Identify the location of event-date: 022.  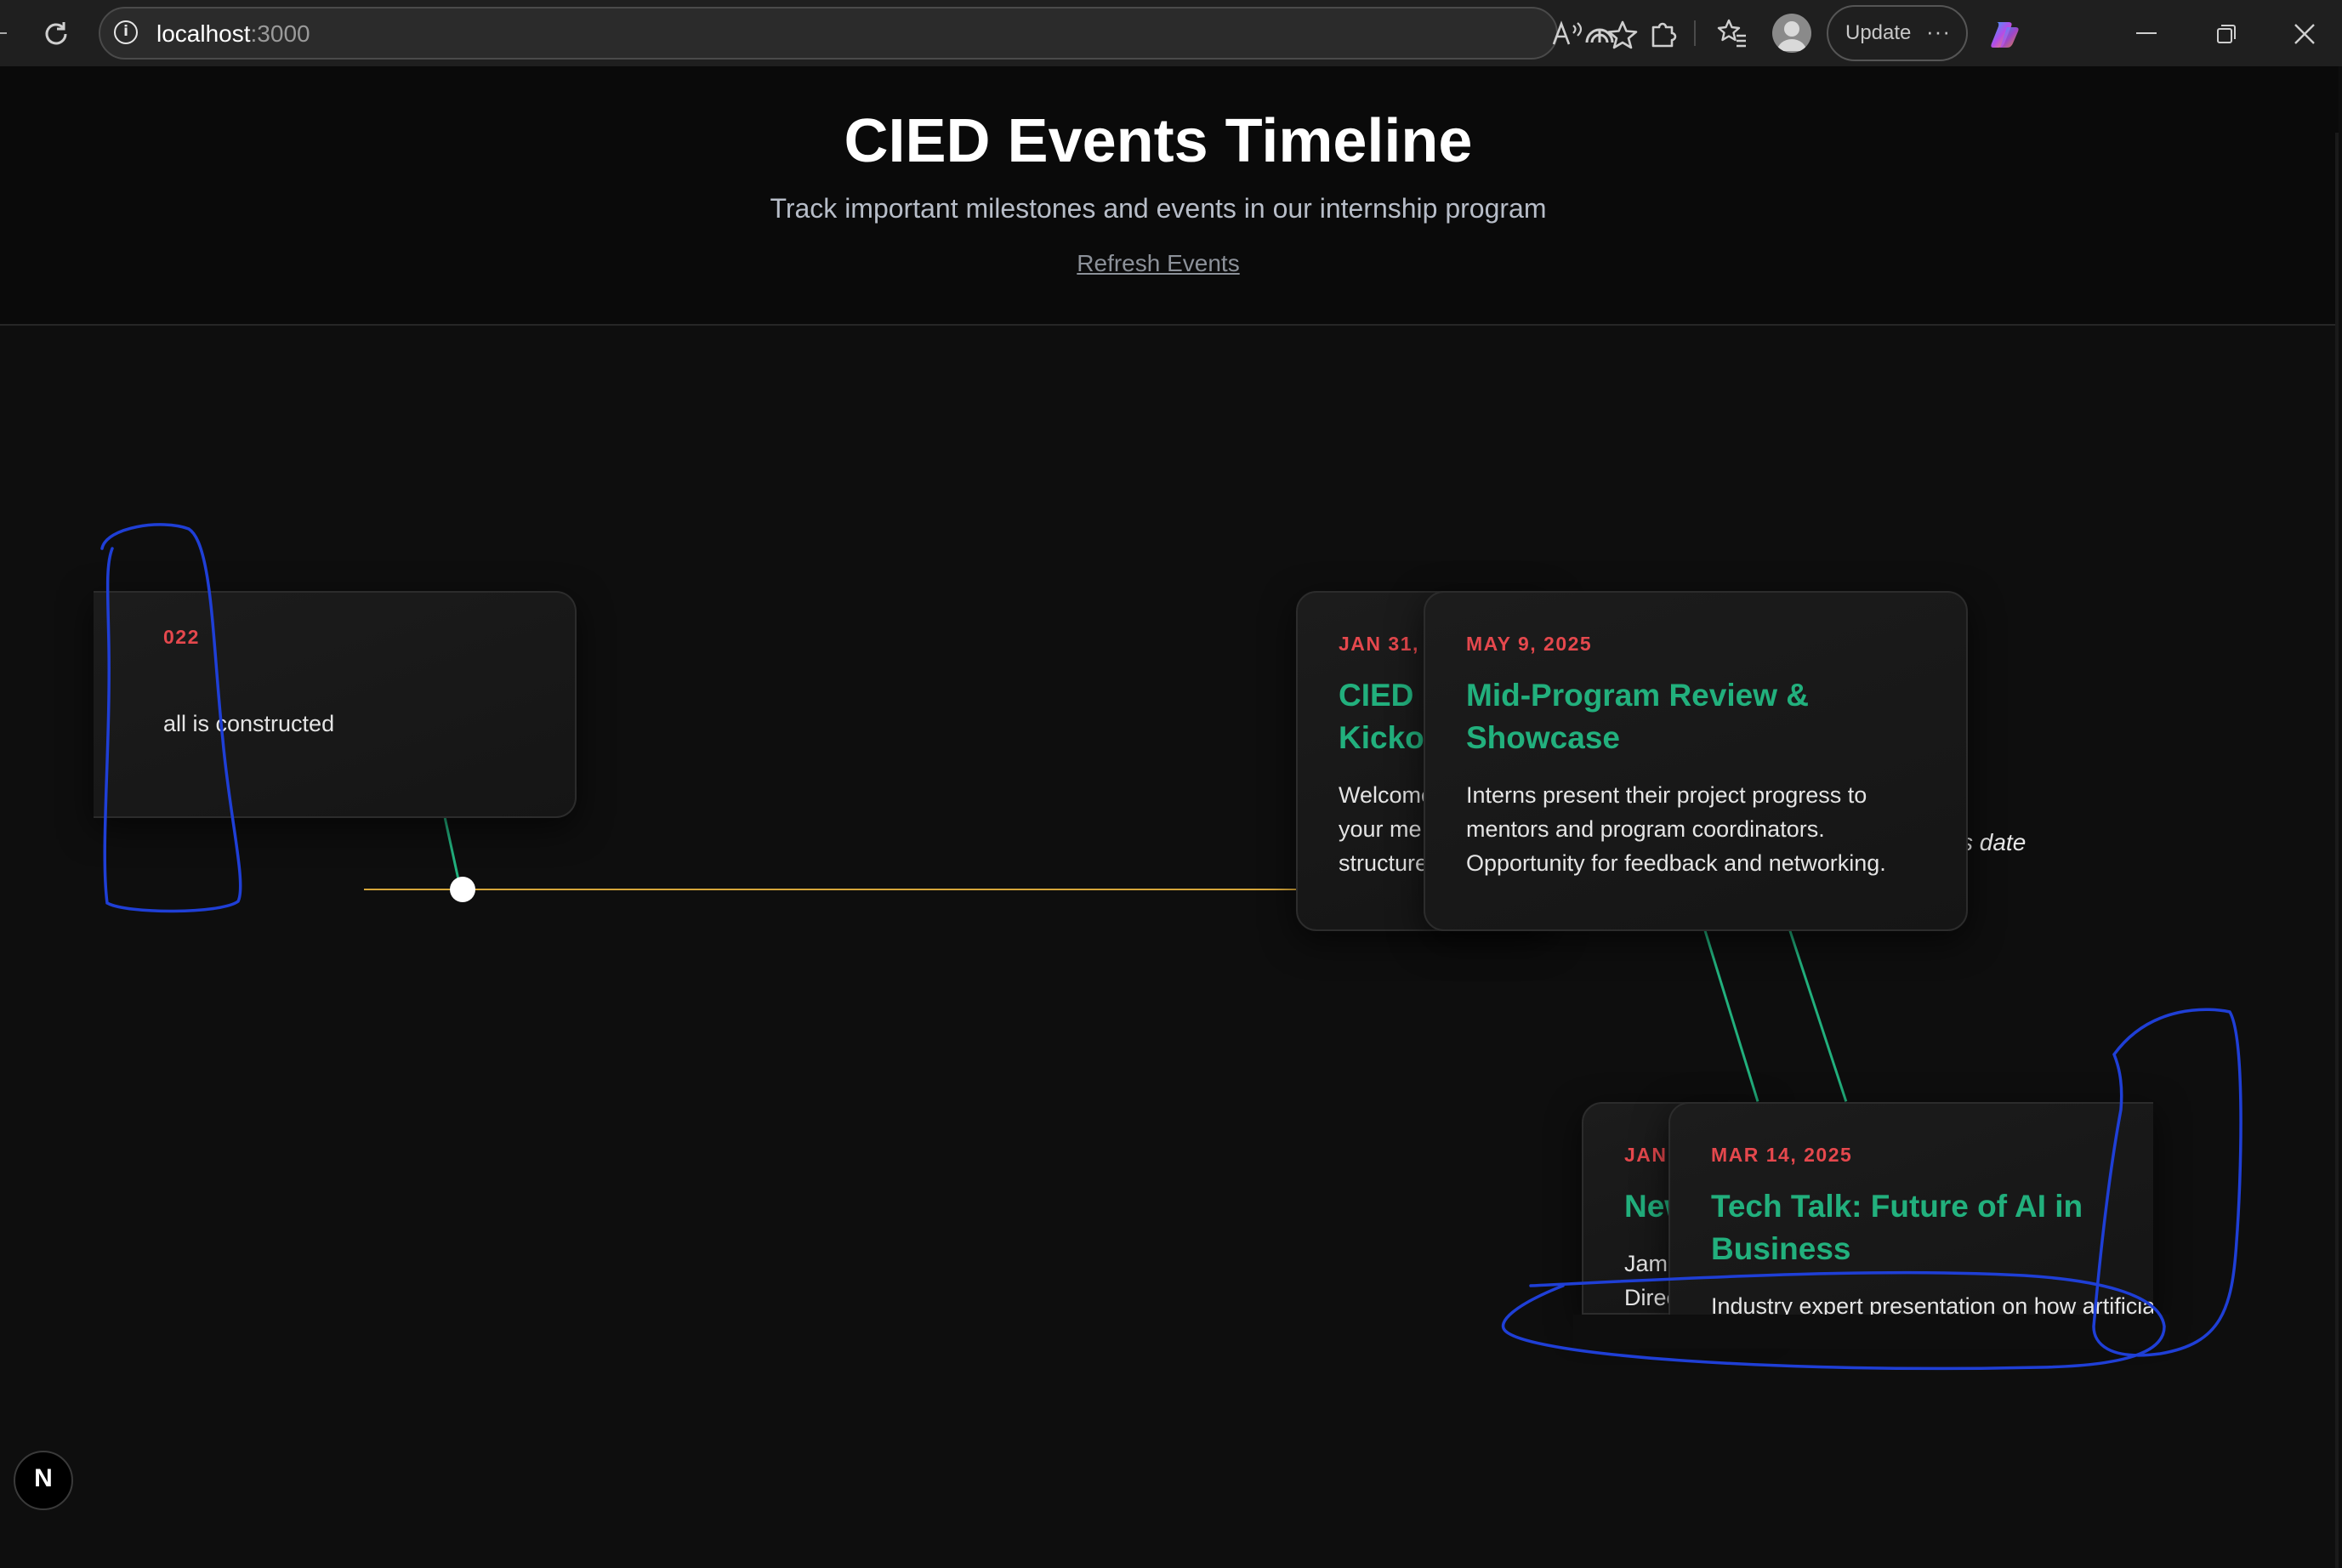
(181, 637).